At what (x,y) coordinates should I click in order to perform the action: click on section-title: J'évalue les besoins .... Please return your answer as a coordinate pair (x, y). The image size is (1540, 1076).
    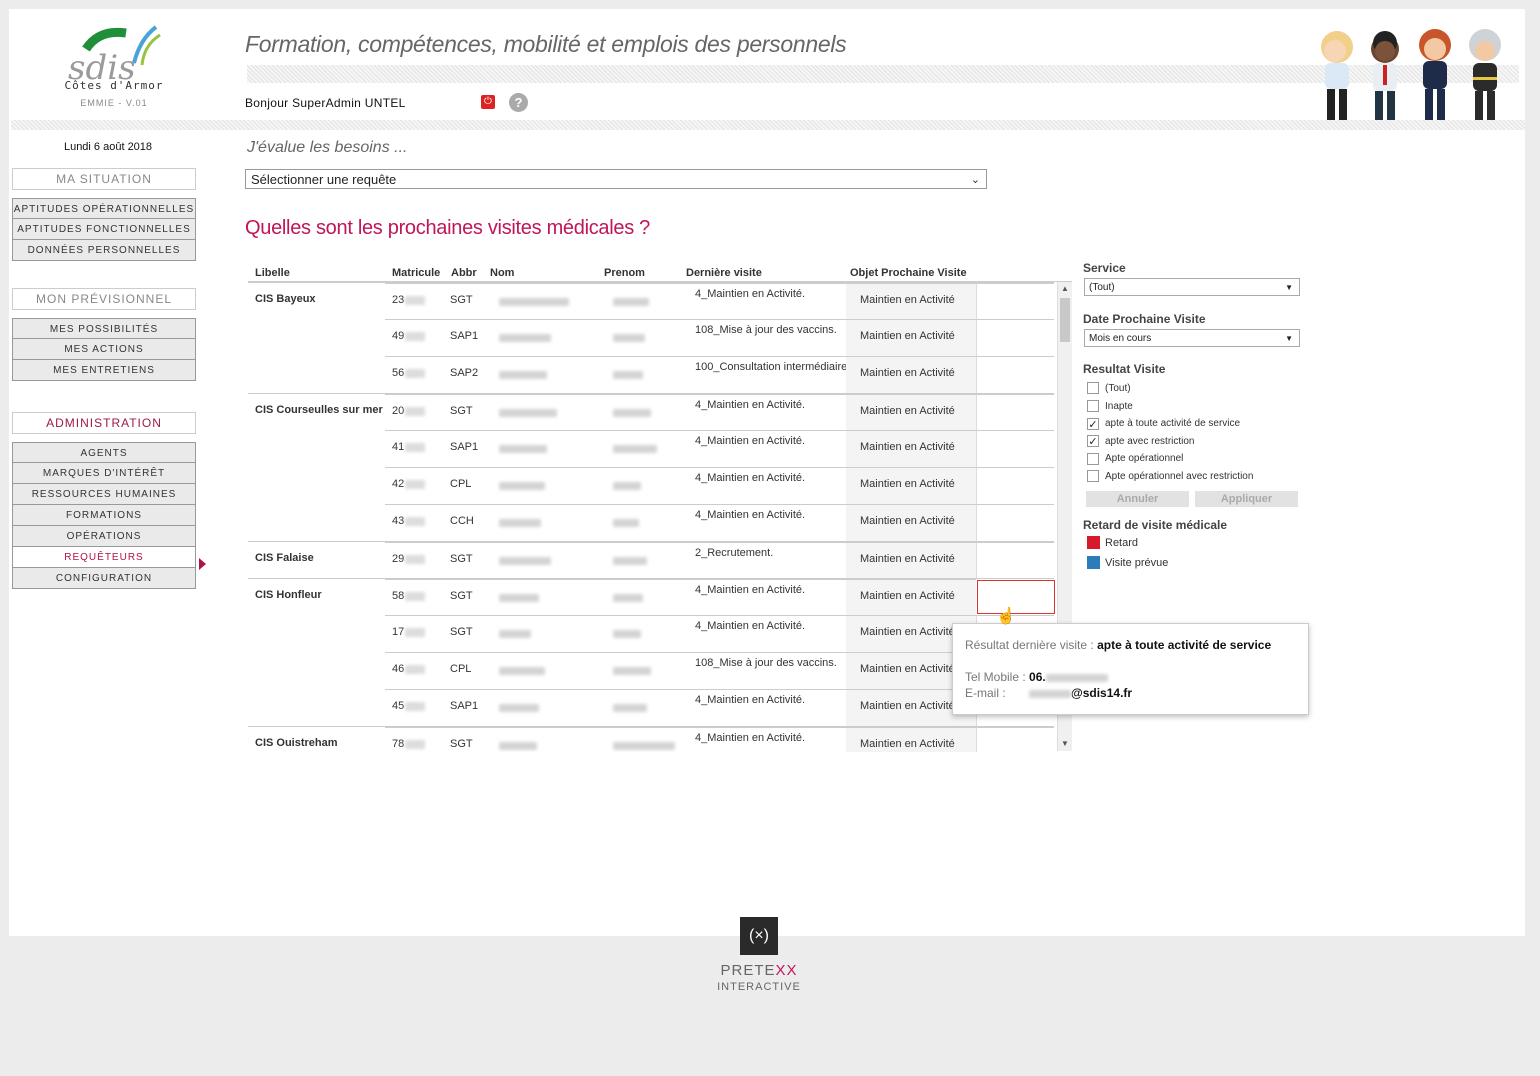
    Looking at the image, I should click on (327, 147).